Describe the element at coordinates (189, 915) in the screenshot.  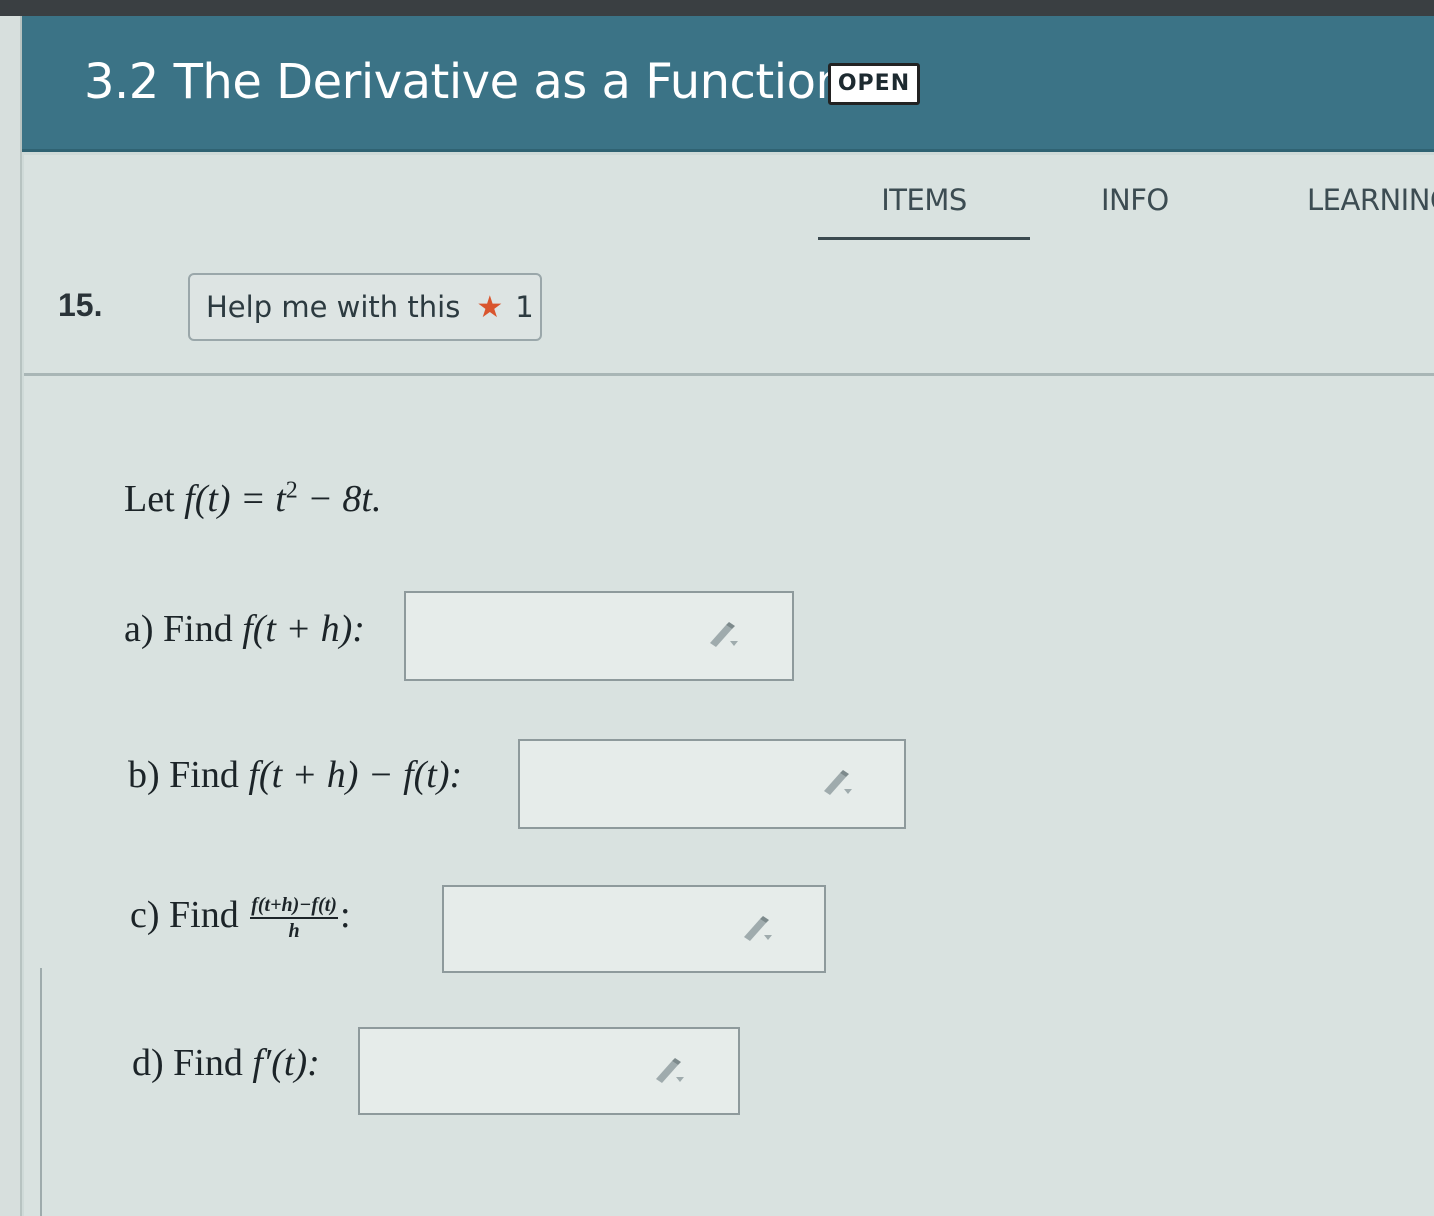
I see `part-c-label: c) Find` at that location.